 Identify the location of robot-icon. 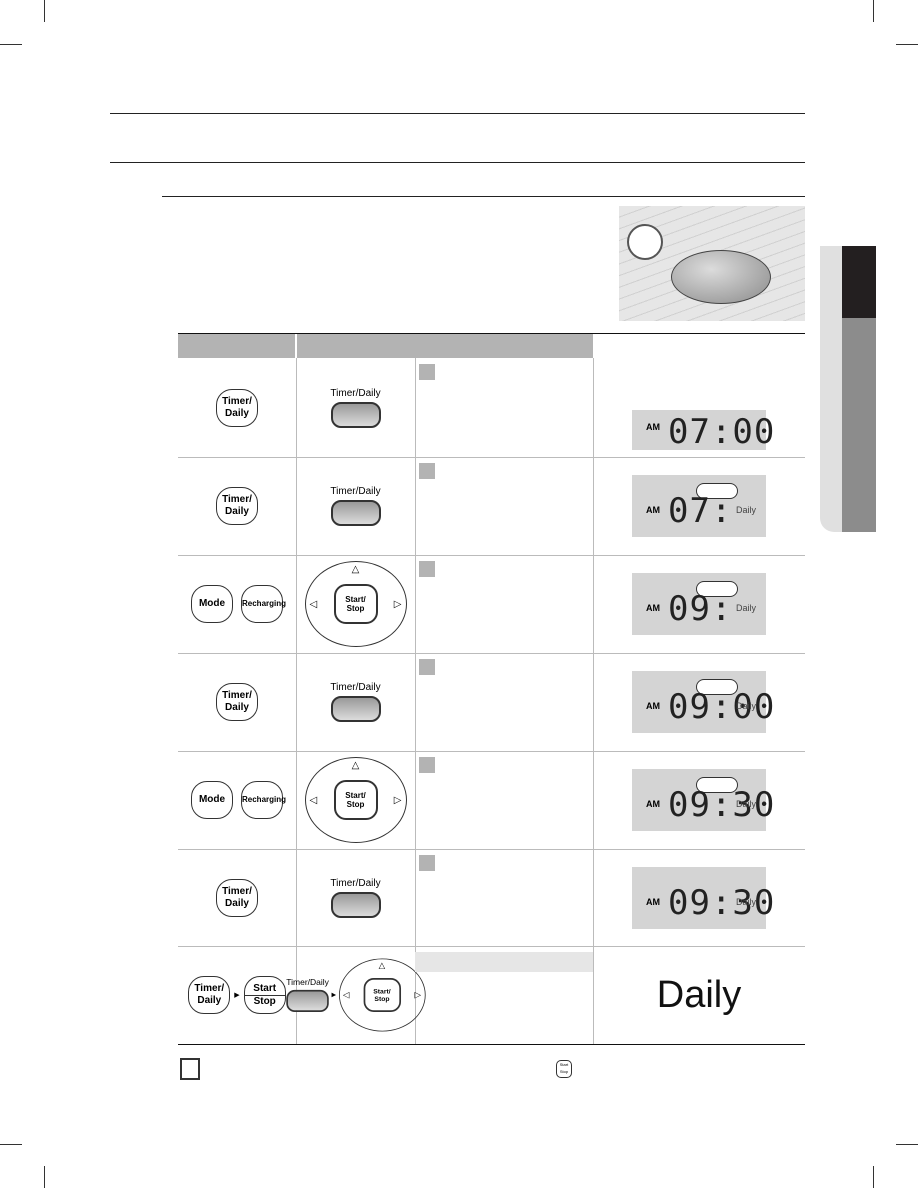
(721, 277).